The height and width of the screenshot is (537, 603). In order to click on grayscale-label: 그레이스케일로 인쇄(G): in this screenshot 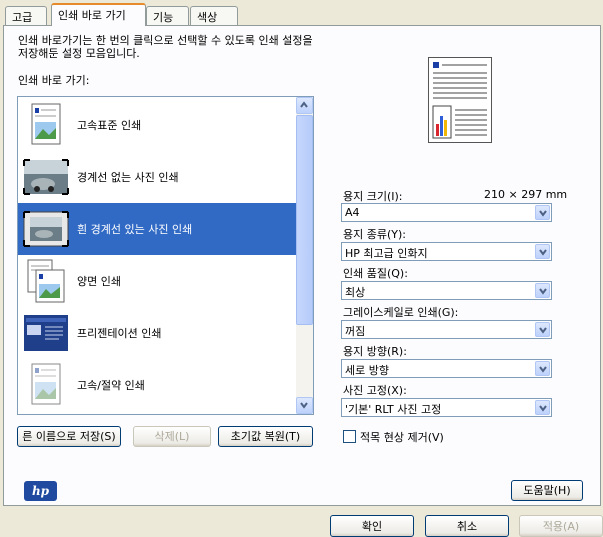, I will do `click(401, 312)`.